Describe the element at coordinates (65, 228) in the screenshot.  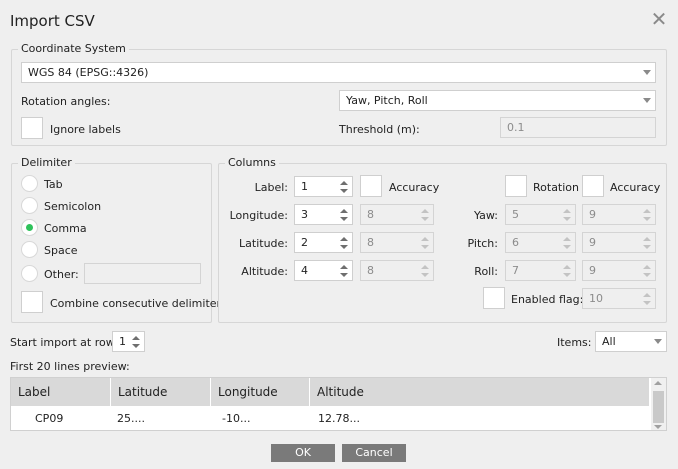
I see `radio-comma-label: Comma` at that location.